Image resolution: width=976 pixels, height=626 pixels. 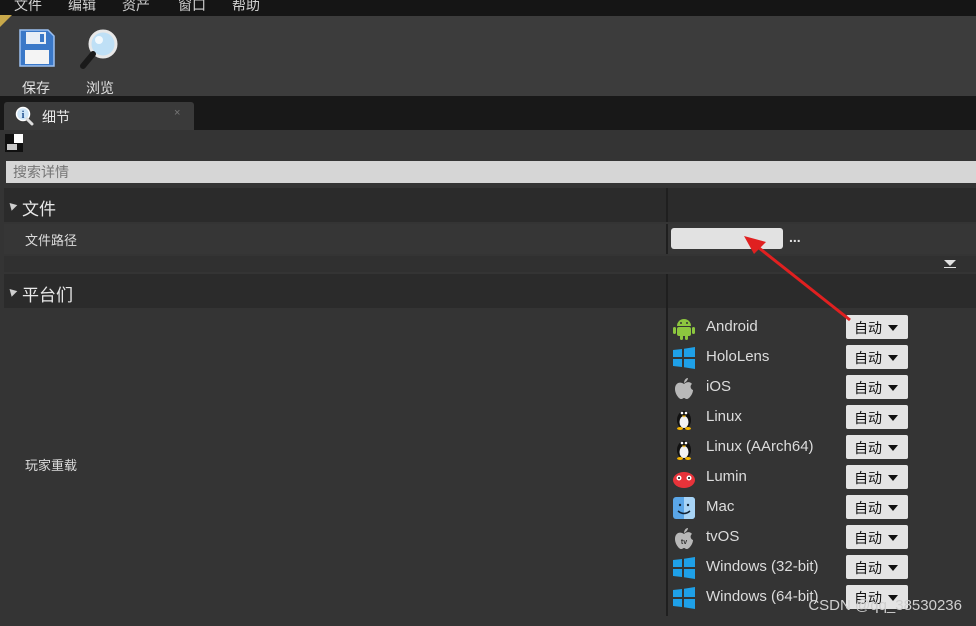 What do you see at coordinates (684, 508) in the screenshot?
I see `mac-icon` at bounding box center [684, 508].